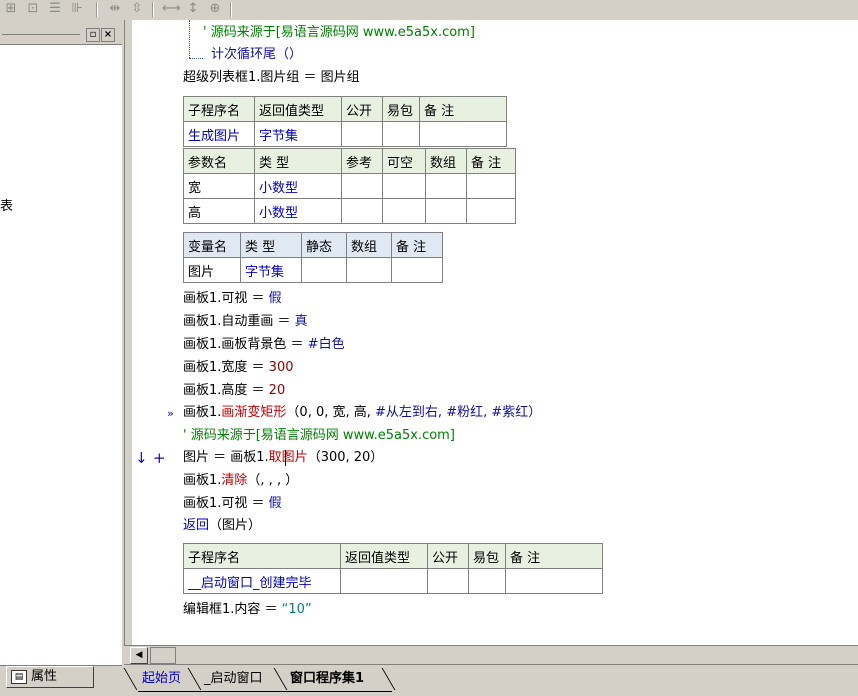 The image size is (858, 696). I want to click on align-icon: ☰, so click(55, 9).